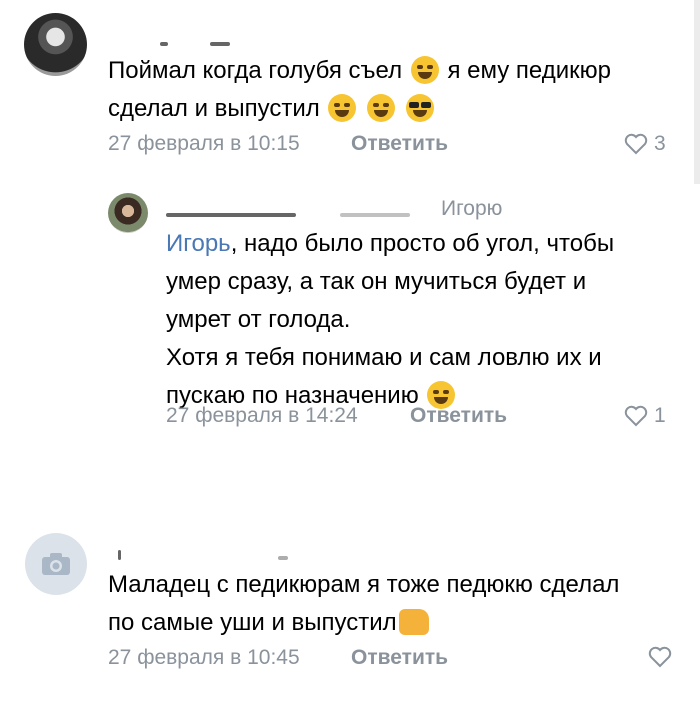 This screenshot has width=700, height=701. I want to click on camera-icon, so click(56, 564).